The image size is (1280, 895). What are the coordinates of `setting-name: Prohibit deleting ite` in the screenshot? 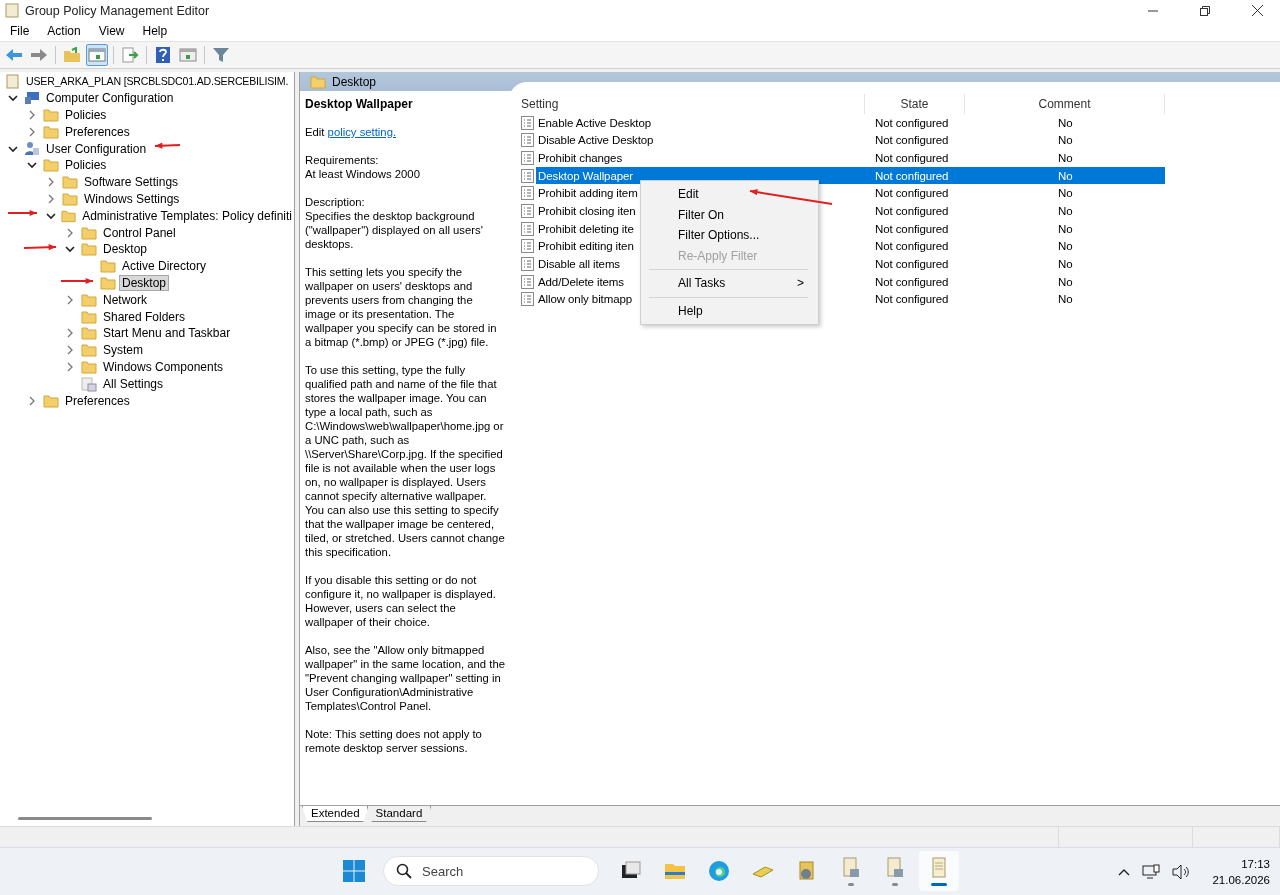 It's located at (585, 228).